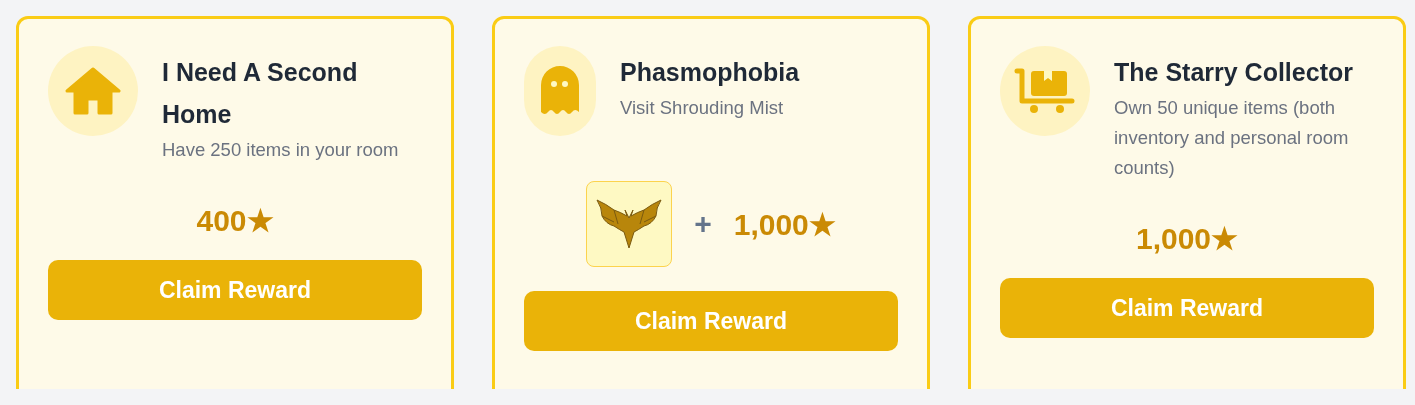 The height and width of the screenshot is (405, 1415). Describe the element at coordinates (560, 91) in the screenshot. I see `ghost-icon` at that location.